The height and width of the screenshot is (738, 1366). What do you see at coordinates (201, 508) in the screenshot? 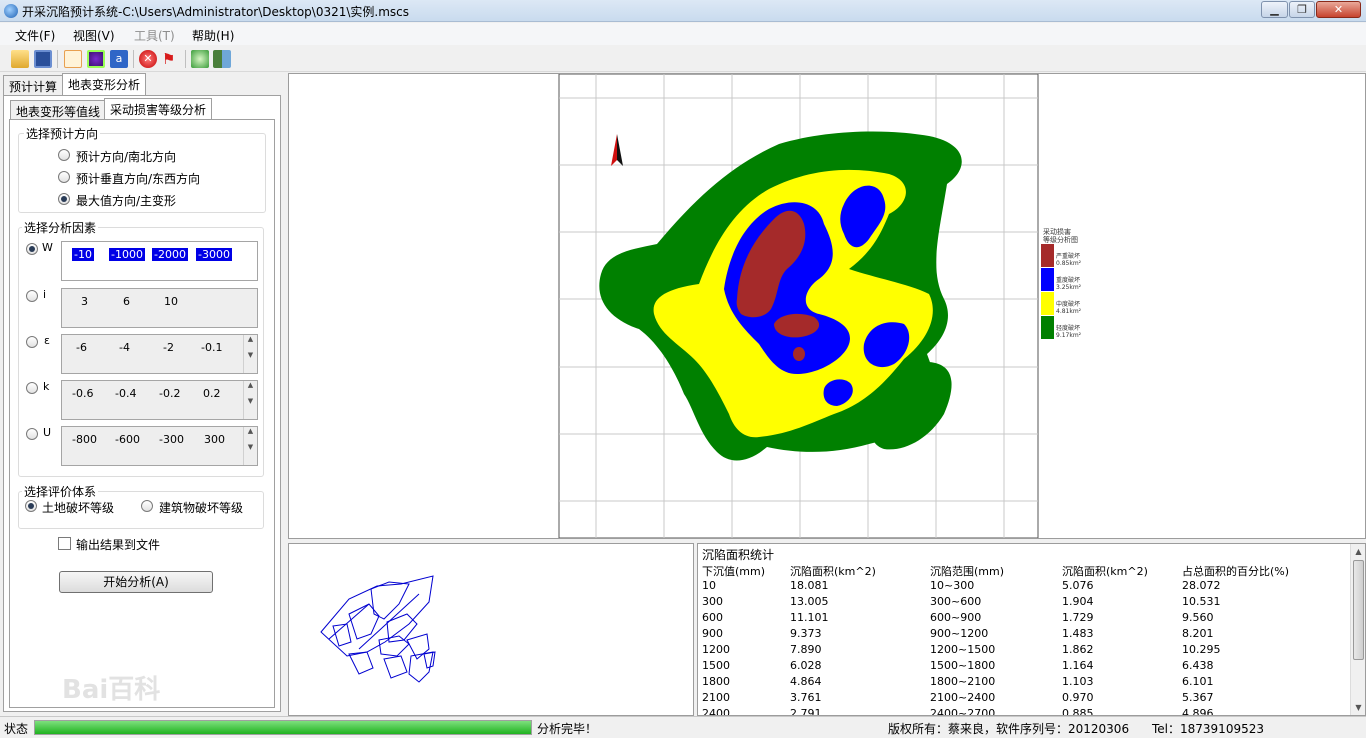
I see `radio-building-damage-label: 建筑物破坏等级` at bounding box center [201, 508].